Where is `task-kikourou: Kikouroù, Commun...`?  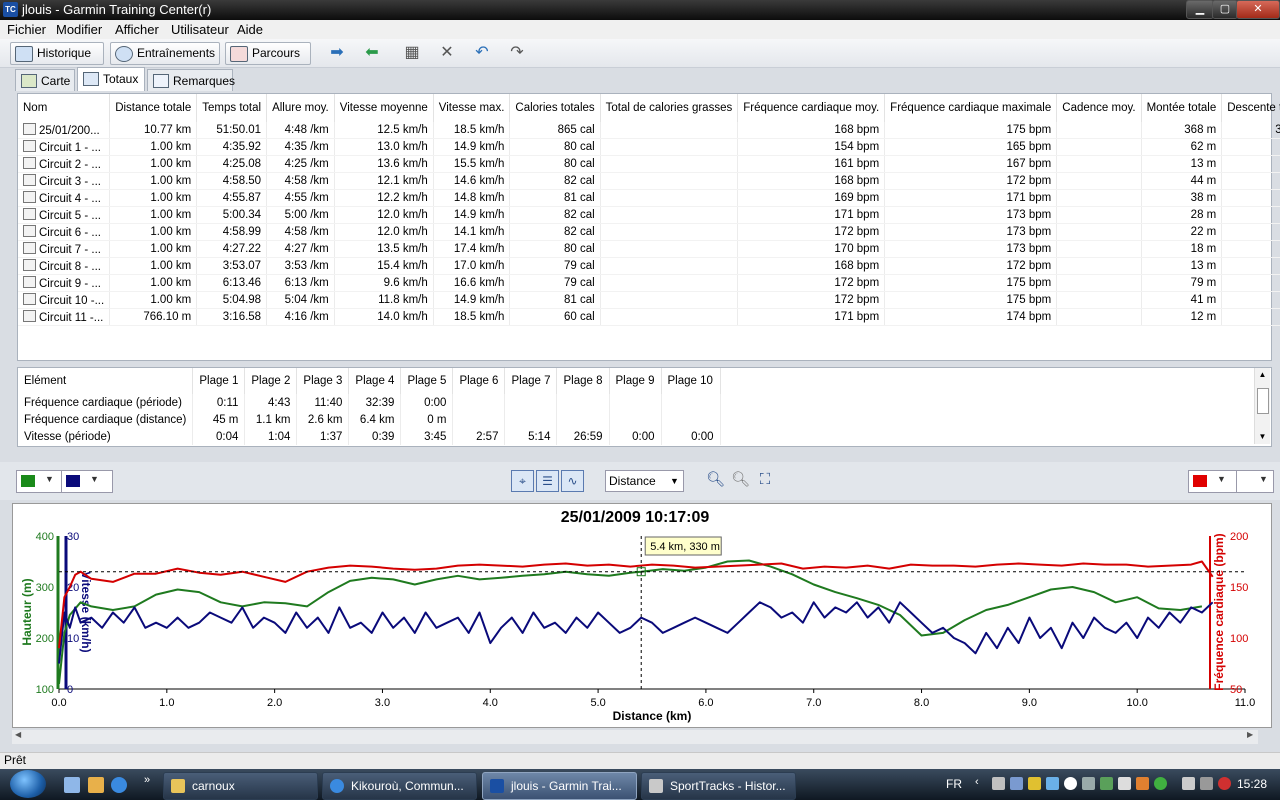 task-kikourou: Kikouroù, Commun... is located at coordinates (399, 786).